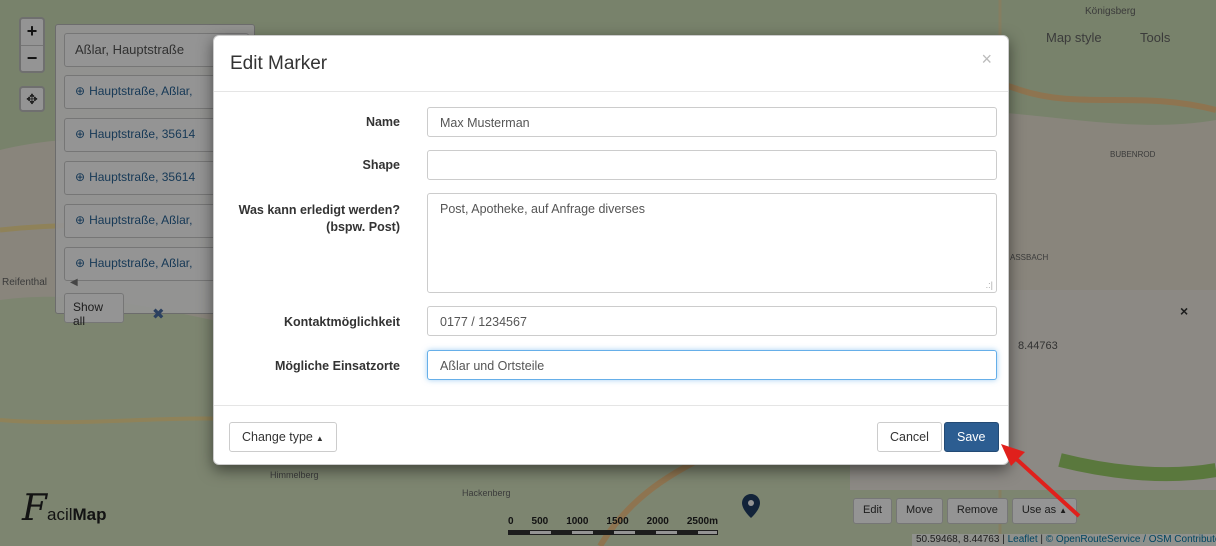 Image resolution: width=1216 pixels, height=546 pixels. Describe the element at coordinates (712, 122) in the screenshot. I see `name-field: Max Musterman` at that location.